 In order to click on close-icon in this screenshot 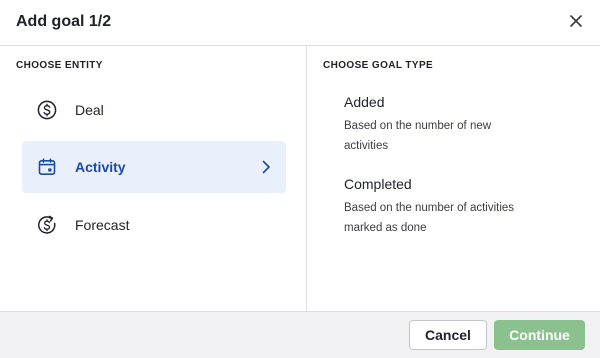, I will do `click(576, 23)`.